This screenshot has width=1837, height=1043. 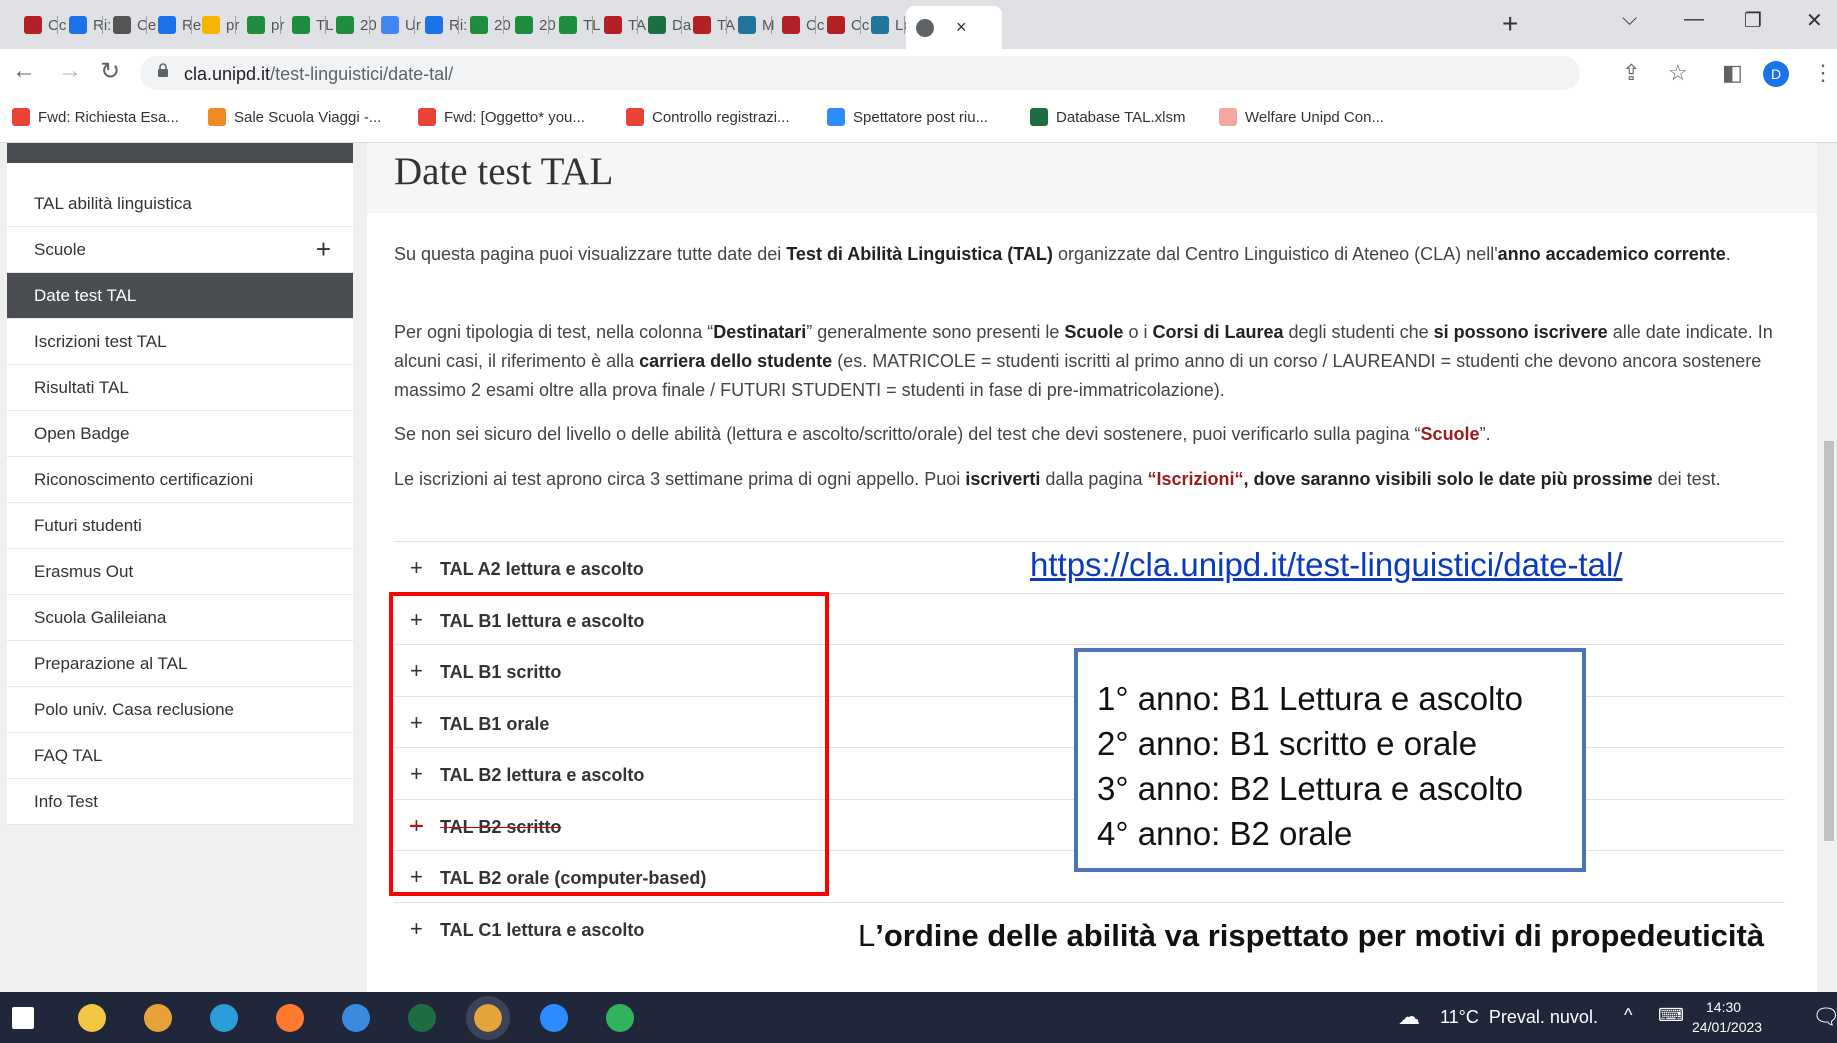 What do you see at coordinates (113, 203) in the screenshot?
I see `sidebar-item-label: TAL abilità linguistica` at bounding box center [113, 203].